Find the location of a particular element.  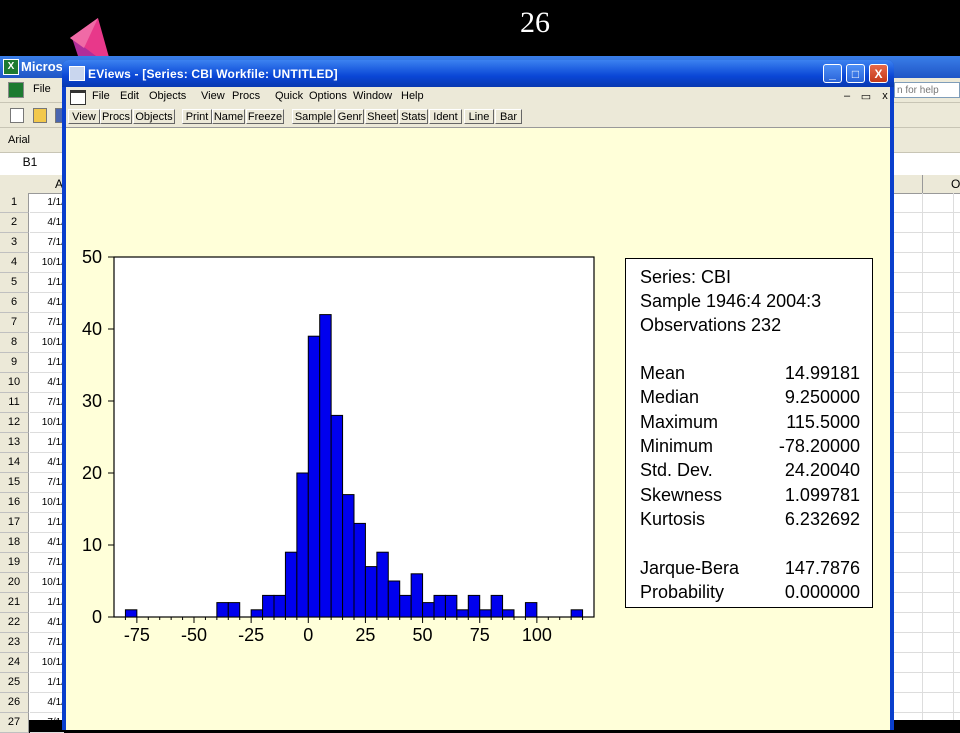

font-name-select: Arial is located at coordinates (19, 140).